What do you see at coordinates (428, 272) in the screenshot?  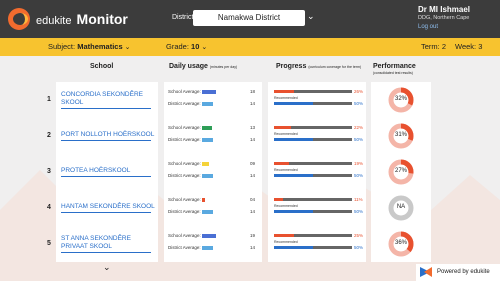 I see `edukite-mark-icon-part` at bounding box center [428, 272].